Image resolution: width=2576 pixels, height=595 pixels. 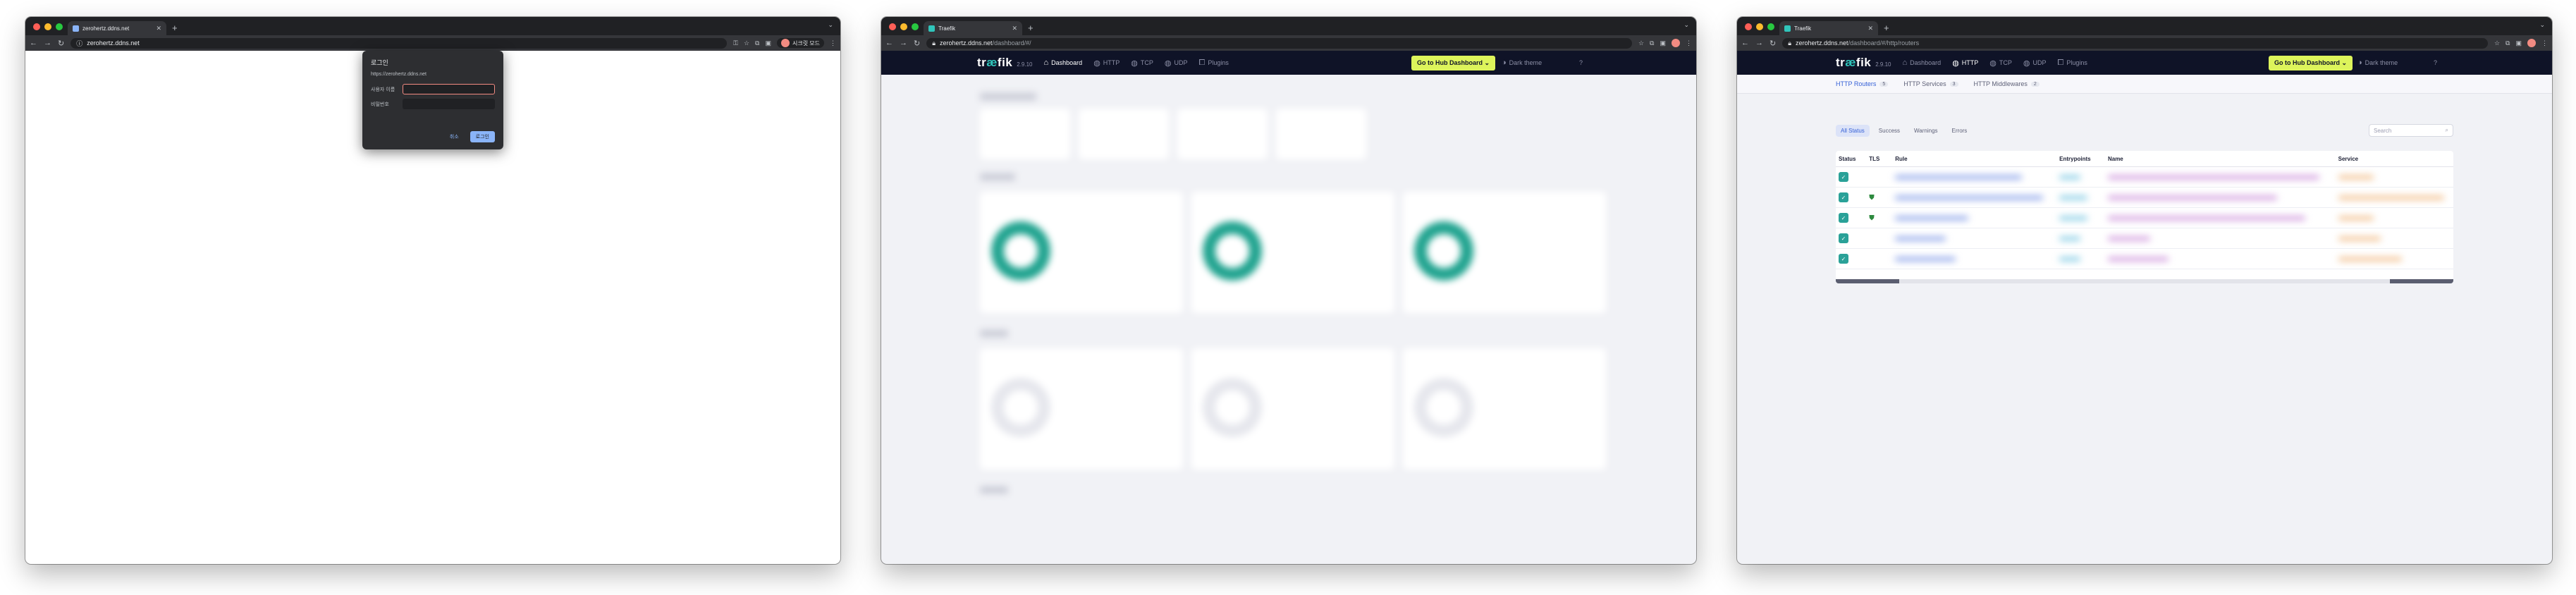 What do you see at coordinates (1926, 131) in the screenshot?
I see `filter-warnings: Warnings` at bounding box center [1926, 131].